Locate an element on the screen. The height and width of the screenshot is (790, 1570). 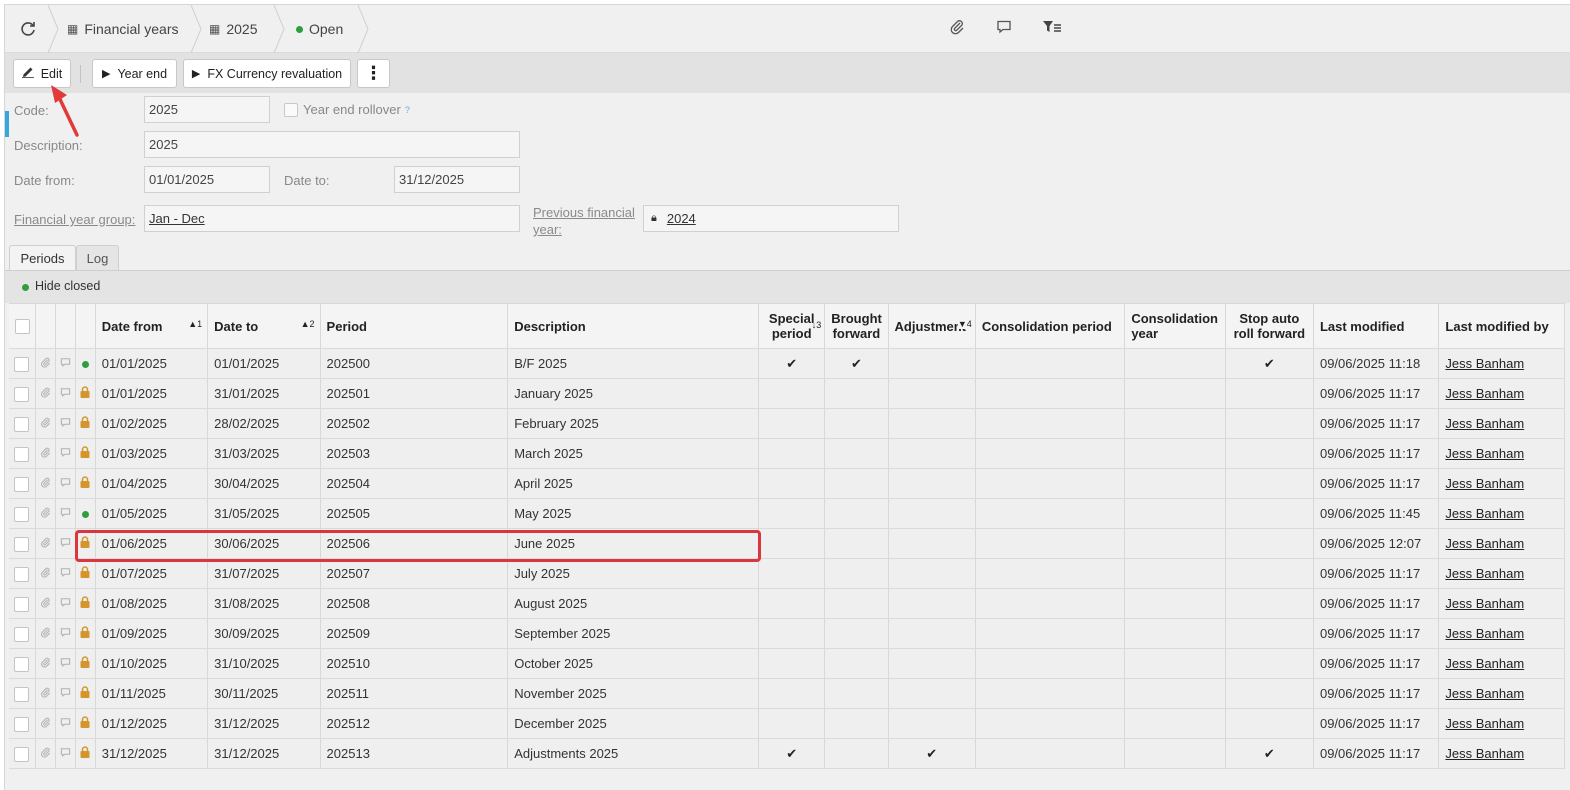
consolidation-year-column-header: Consolidation year is located at coordinates (1175, 326).